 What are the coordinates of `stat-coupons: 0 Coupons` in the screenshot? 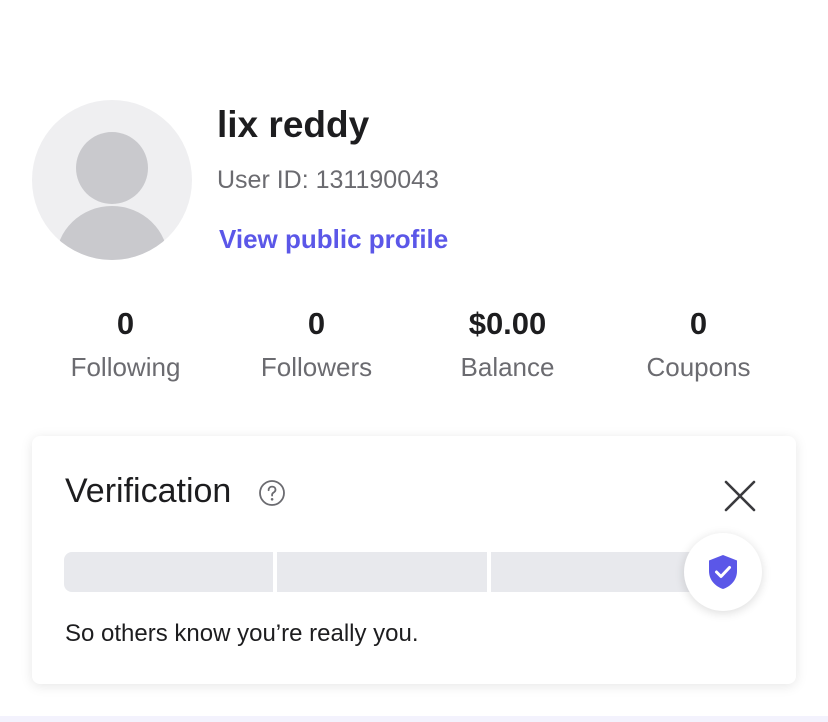 It's located at (698, 350).